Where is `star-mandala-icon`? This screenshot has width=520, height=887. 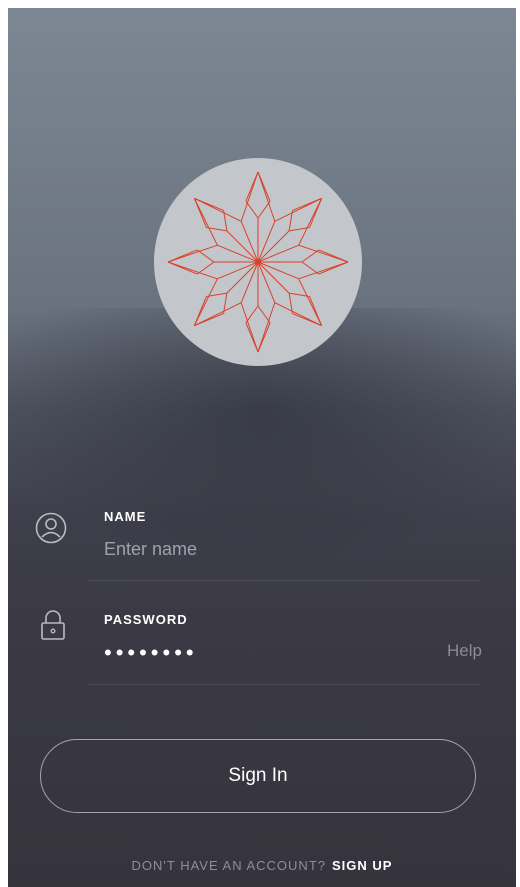 star-mandala-icon is located at coordinates (258, 262).